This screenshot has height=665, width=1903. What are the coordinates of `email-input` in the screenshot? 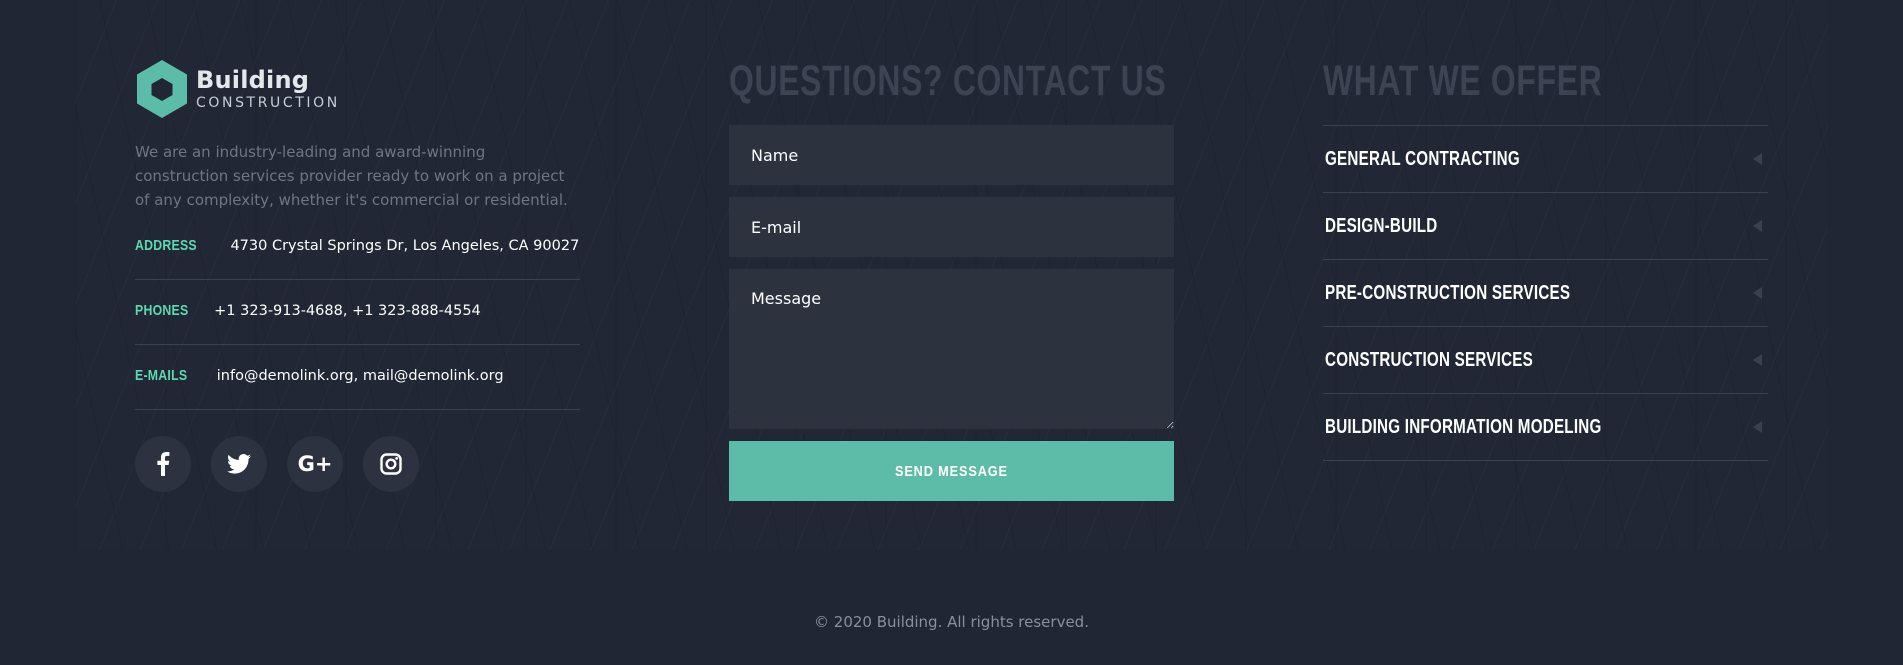 It's located at (951, 227).